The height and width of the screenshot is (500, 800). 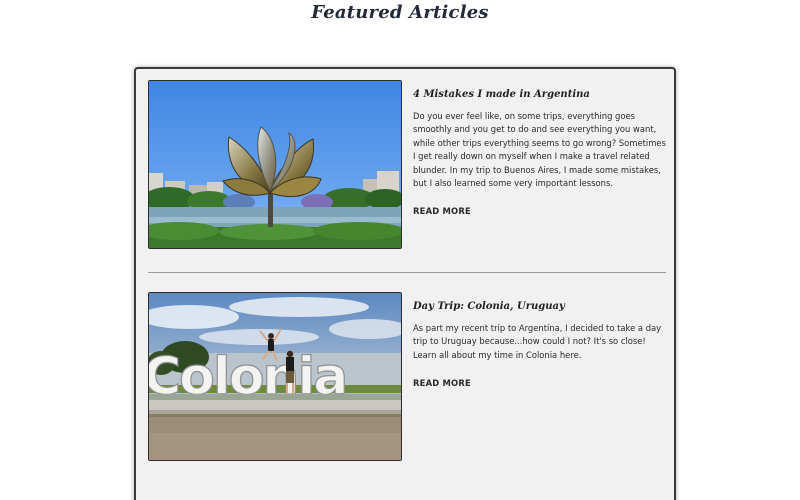 What do you see at coordinates (541, 306) in the screenshot?
I see `article-title: Day Trip: Colonia, Uruguay` at bounding box center [541, 306].